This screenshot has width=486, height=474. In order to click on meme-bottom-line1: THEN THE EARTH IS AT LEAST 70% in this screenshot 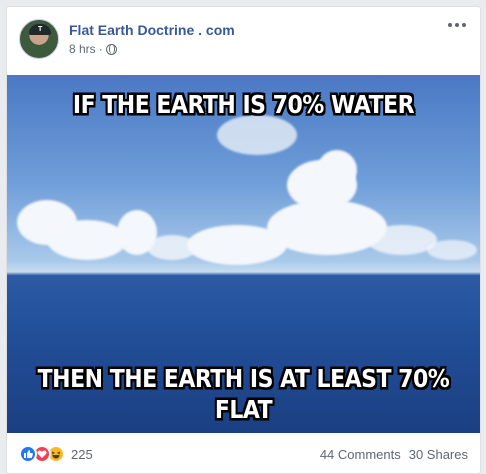, I will do `click(243, 379)`.